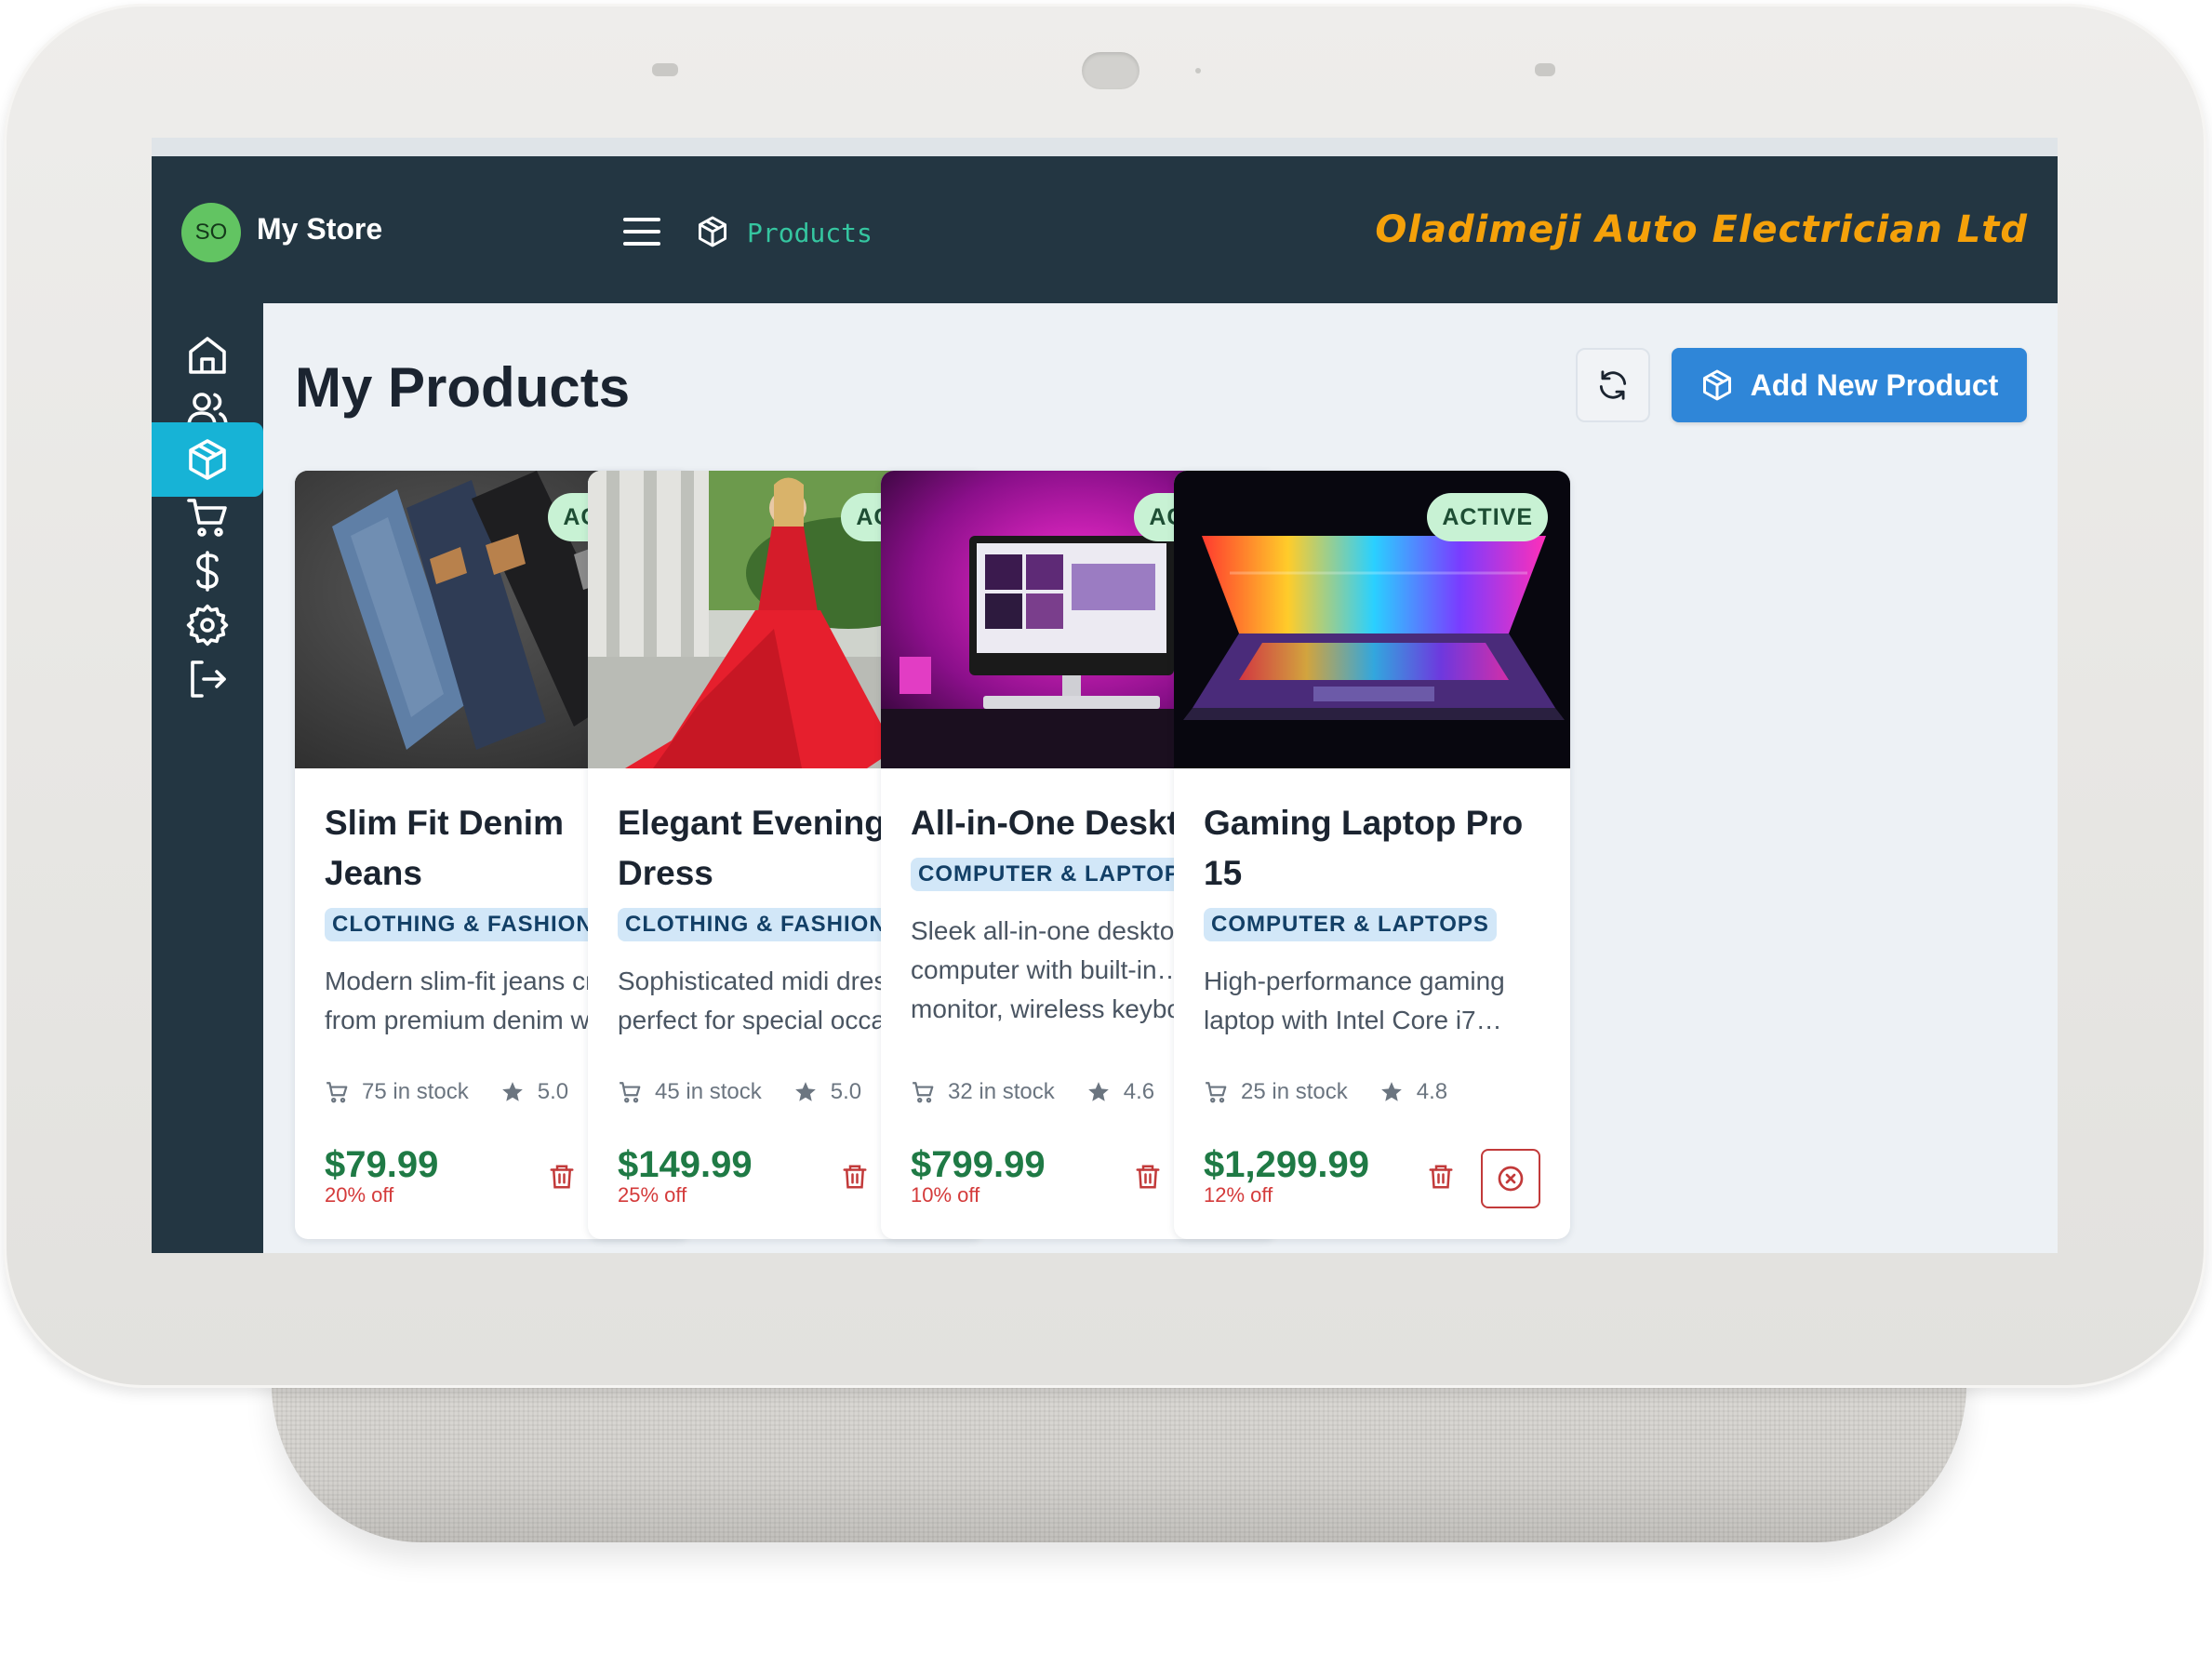 This screenshot has height=1667, width=2212. I want to click on sidebar-item-logout, so click(207, 679).